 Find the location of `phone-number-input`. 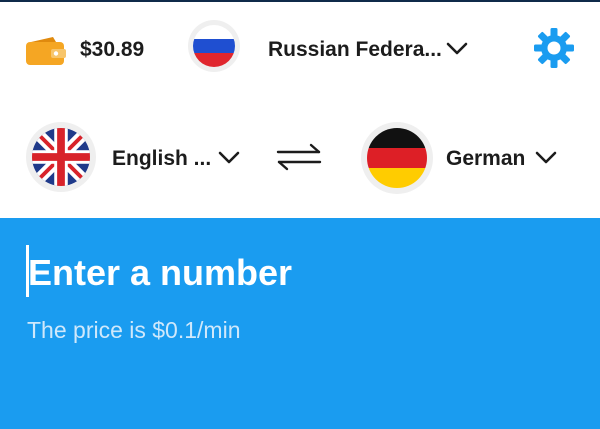

phone-number-input is located at coordinates (288, 273).